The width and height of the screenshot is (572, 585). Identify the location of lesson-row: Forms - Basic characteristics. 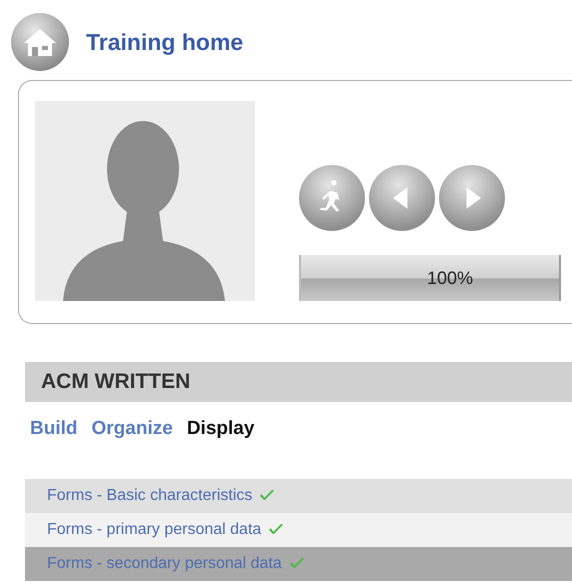
(298, 496).